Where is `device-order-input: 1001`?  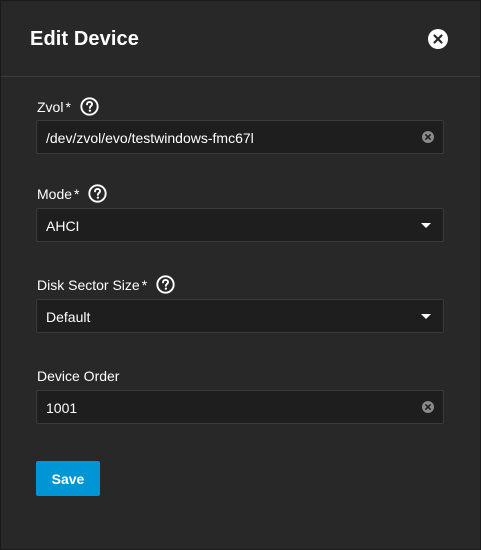
device-order-input: 1001 is located at coordinates (240, 407).